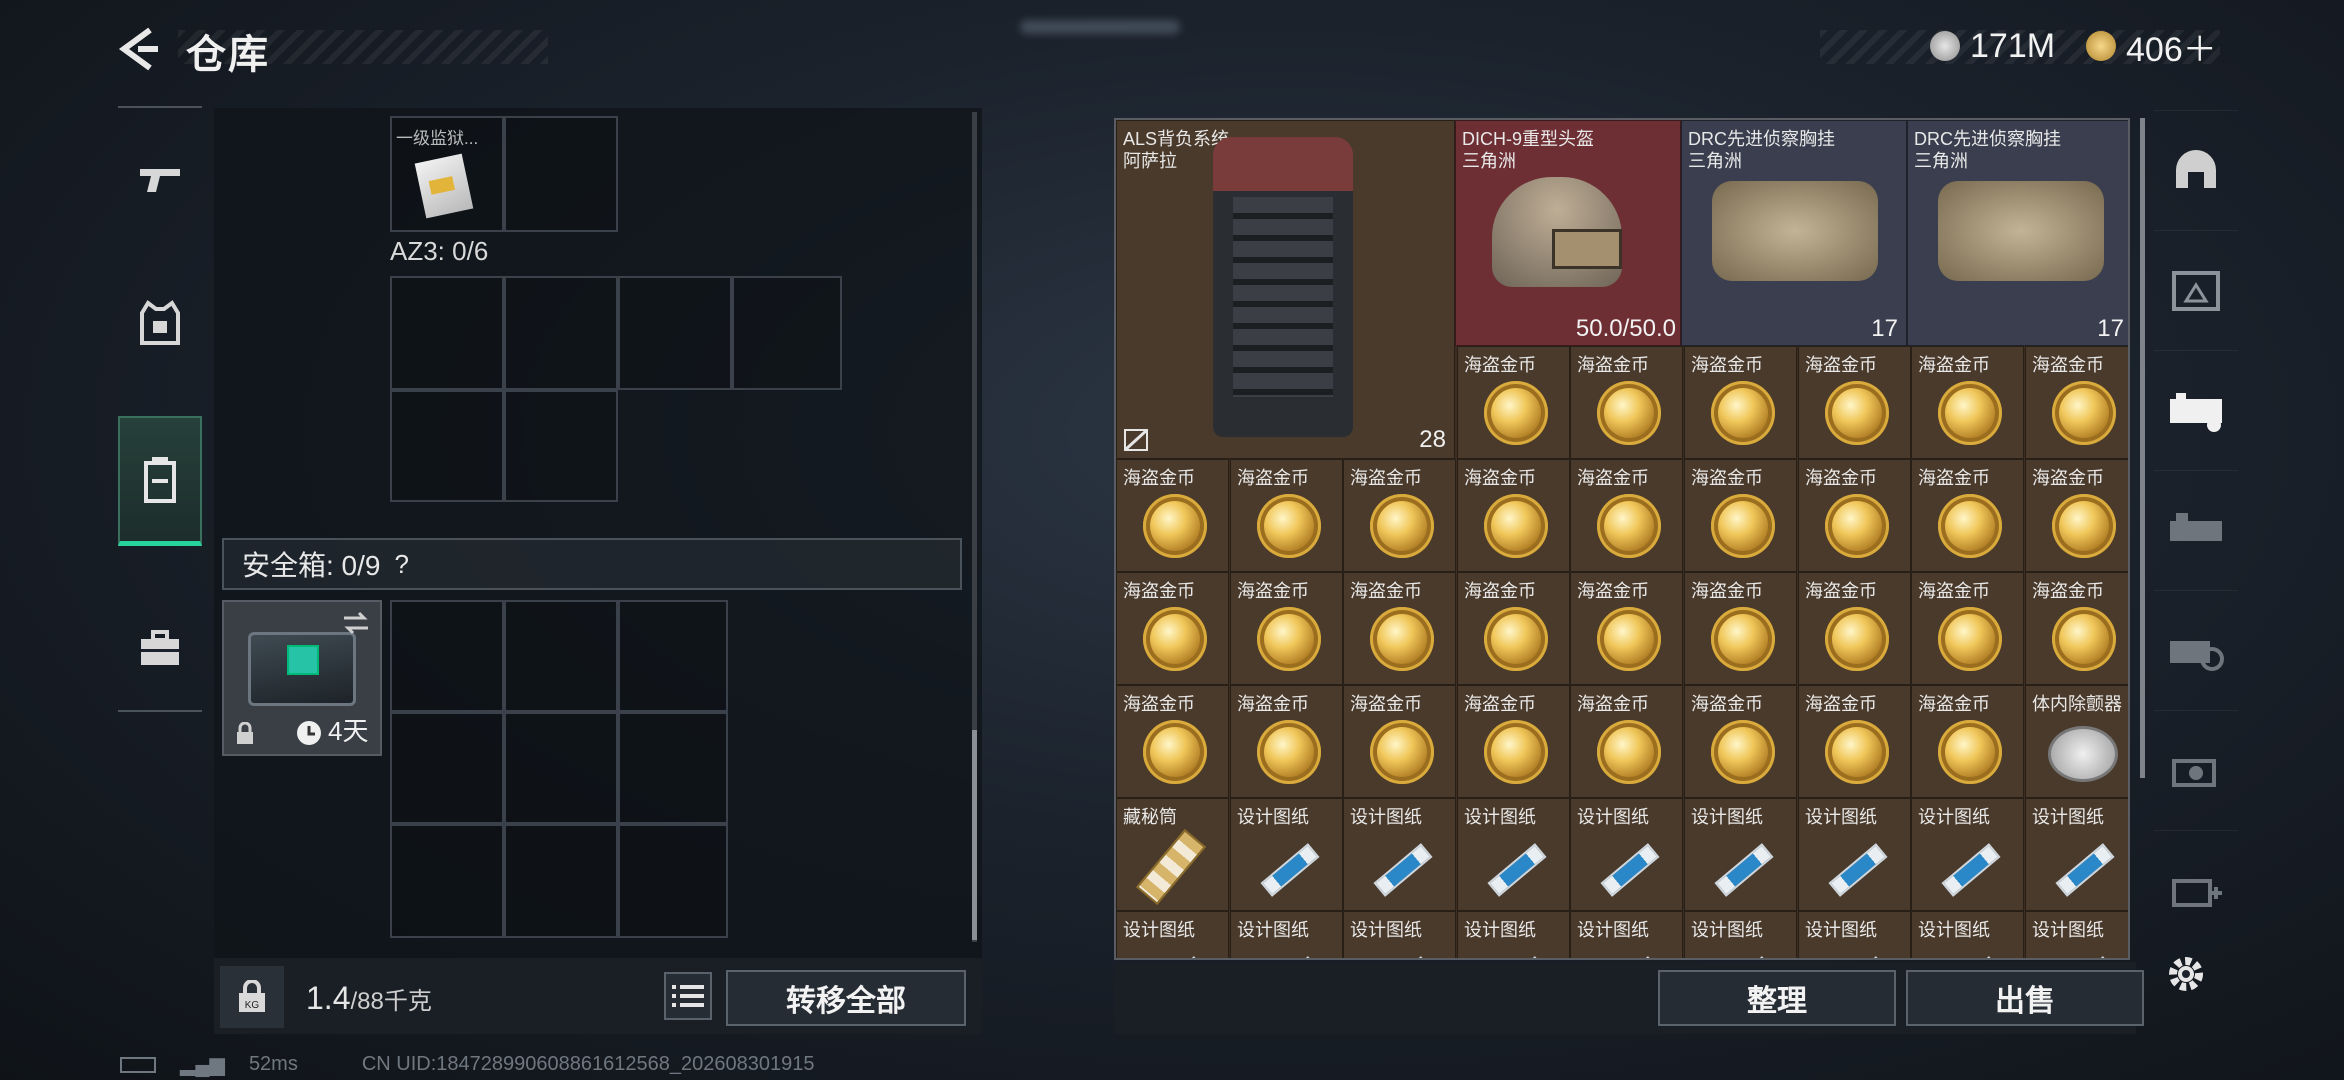 Image resolution: width=2344 pixels, height=1080 pixels. What do you see at coordinates (2196, 410) in the screenshot?
I see `tab-rig-selected` at bounding box center [2196, 410].